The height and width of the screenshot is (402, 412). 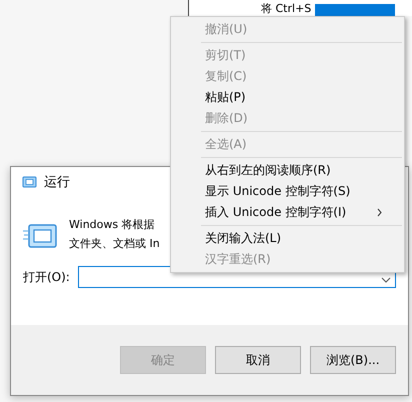 I want to click on menu-item: 关闭输入法(L), so click(x=287, y=238).